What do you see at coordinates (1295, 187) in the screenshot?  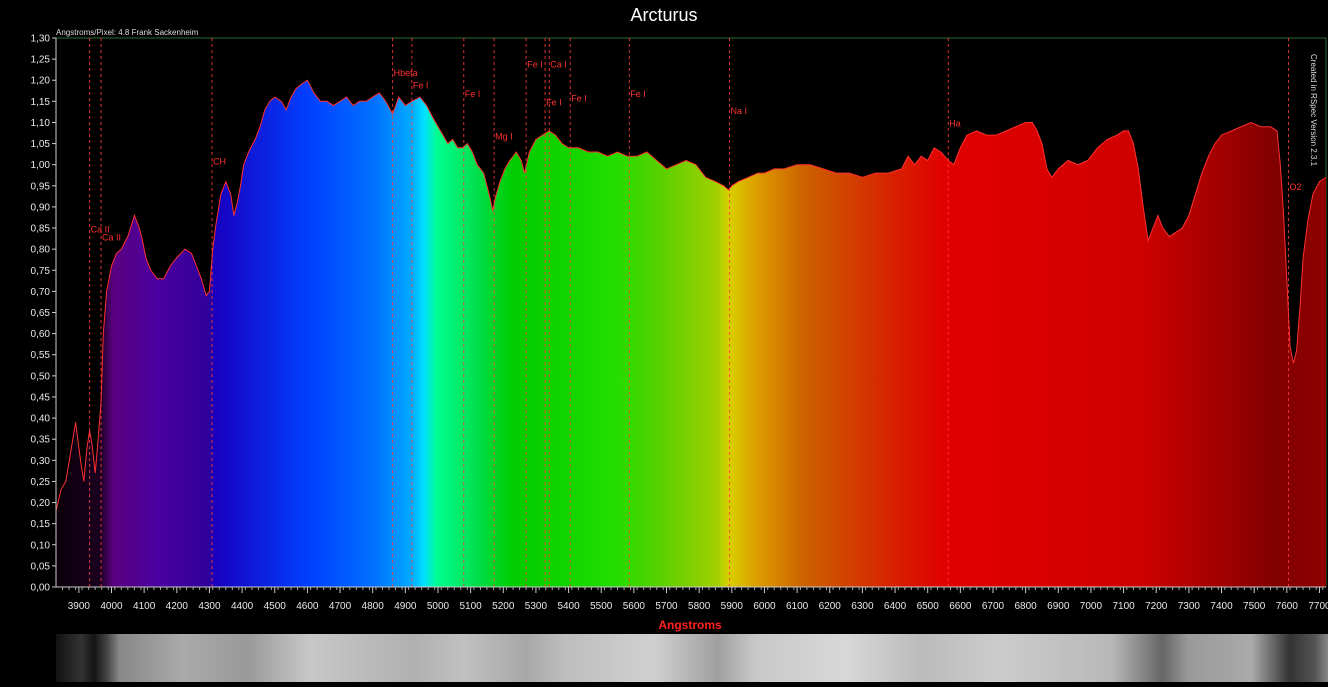 I see `line-marker-label: O2` at bounding box center [1295, 187].